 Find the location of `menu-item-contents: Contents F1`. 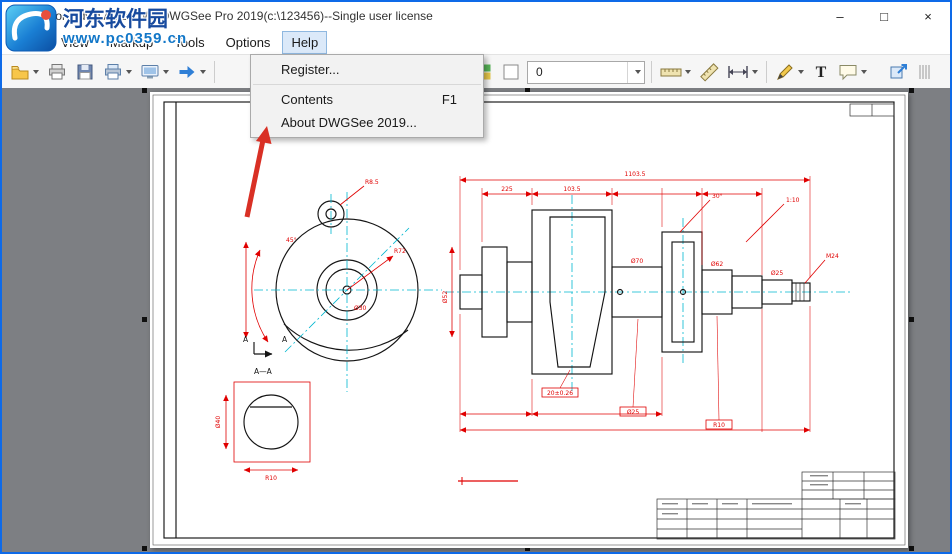

menu-item-contents: Contents F1 is located at coordinates (367, 99).